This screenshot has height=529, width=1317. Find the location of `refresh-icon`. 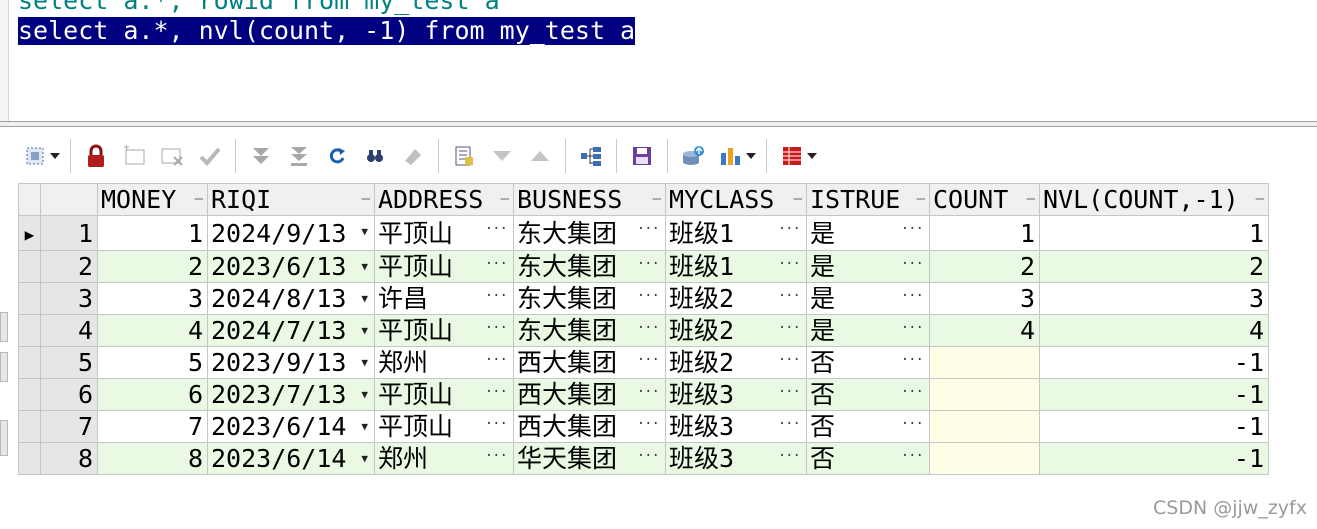

refresh-icon is located at coordinates (337, 156).